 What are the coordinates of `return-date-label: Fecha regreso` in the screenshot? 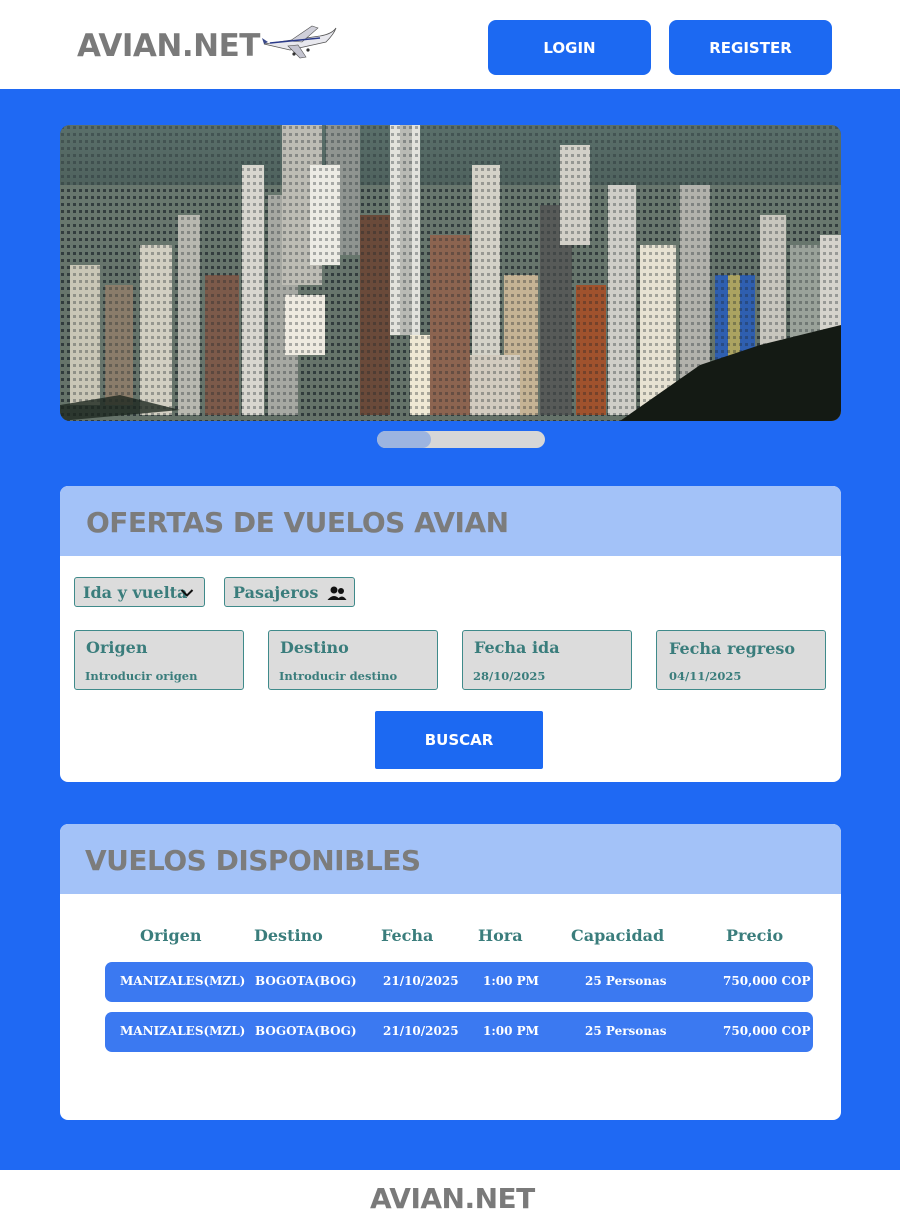 It's located at (732, 648).